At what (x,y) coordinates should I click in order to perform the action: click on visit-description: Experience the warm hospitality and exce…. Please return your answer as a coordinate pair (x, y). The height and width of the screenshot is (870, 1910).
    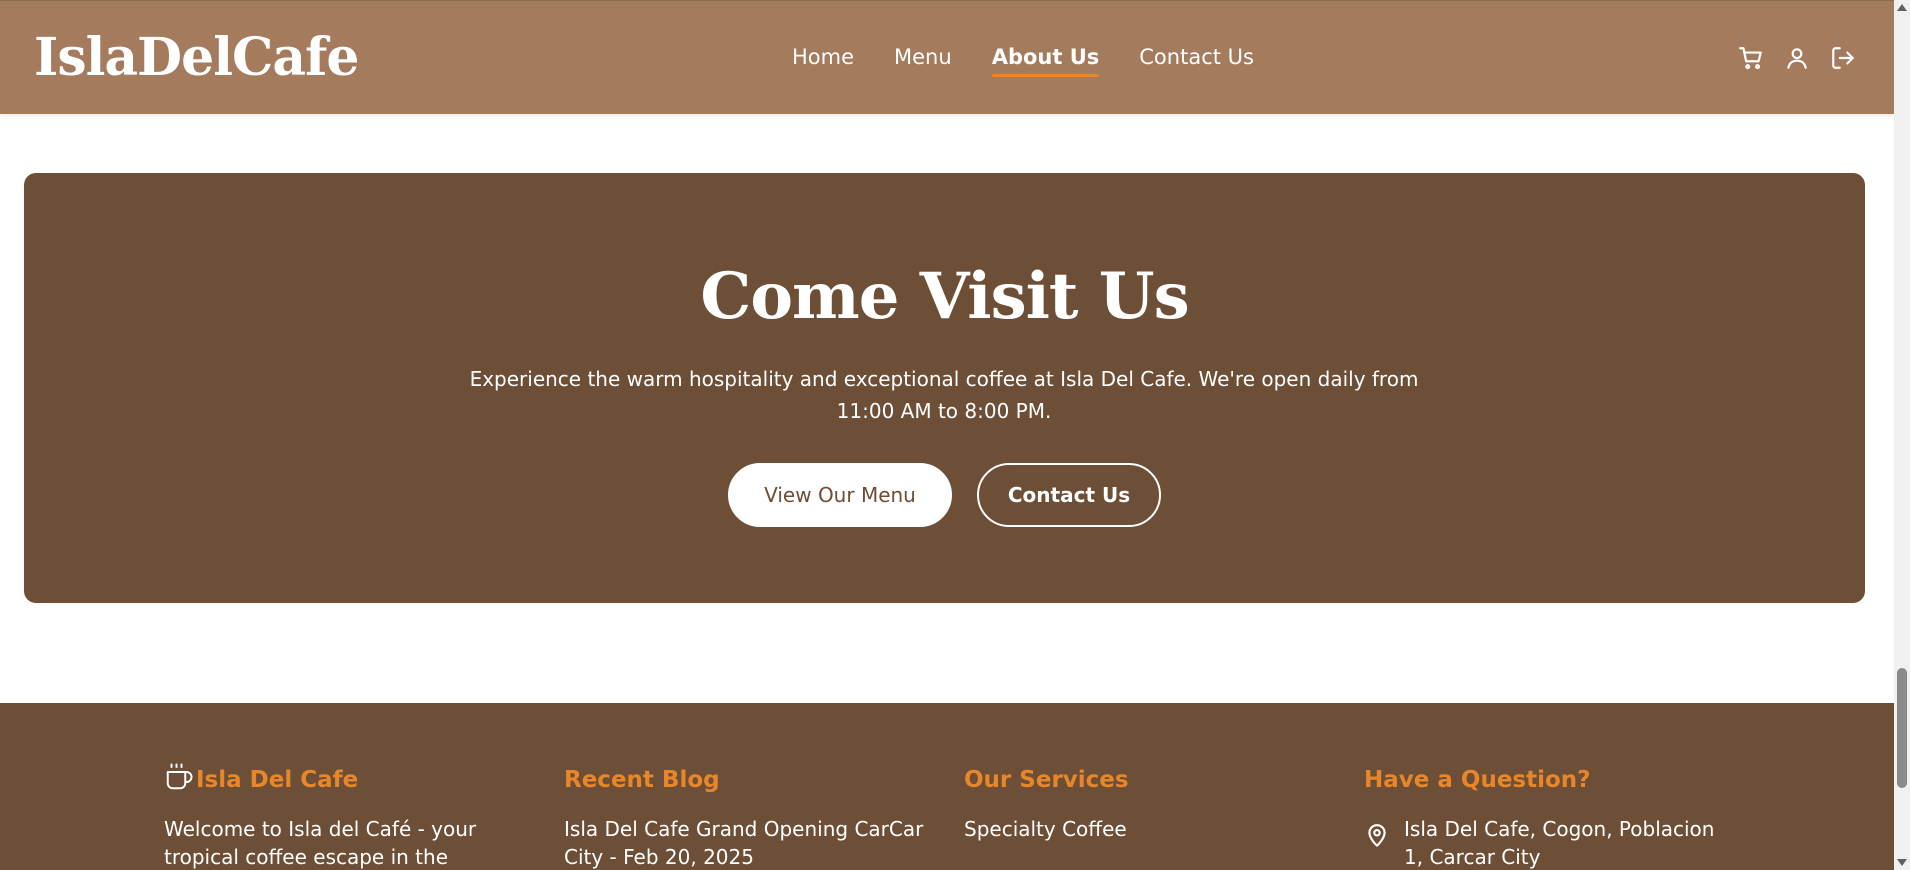
    Looking at the image, I should click on (944, 395).